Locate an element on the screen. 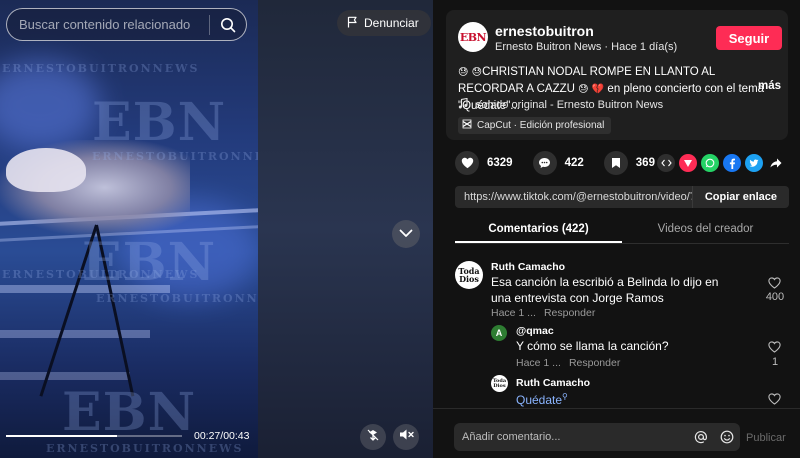  action-bar: 6329 422 369 is located at coordinates (565, 162).